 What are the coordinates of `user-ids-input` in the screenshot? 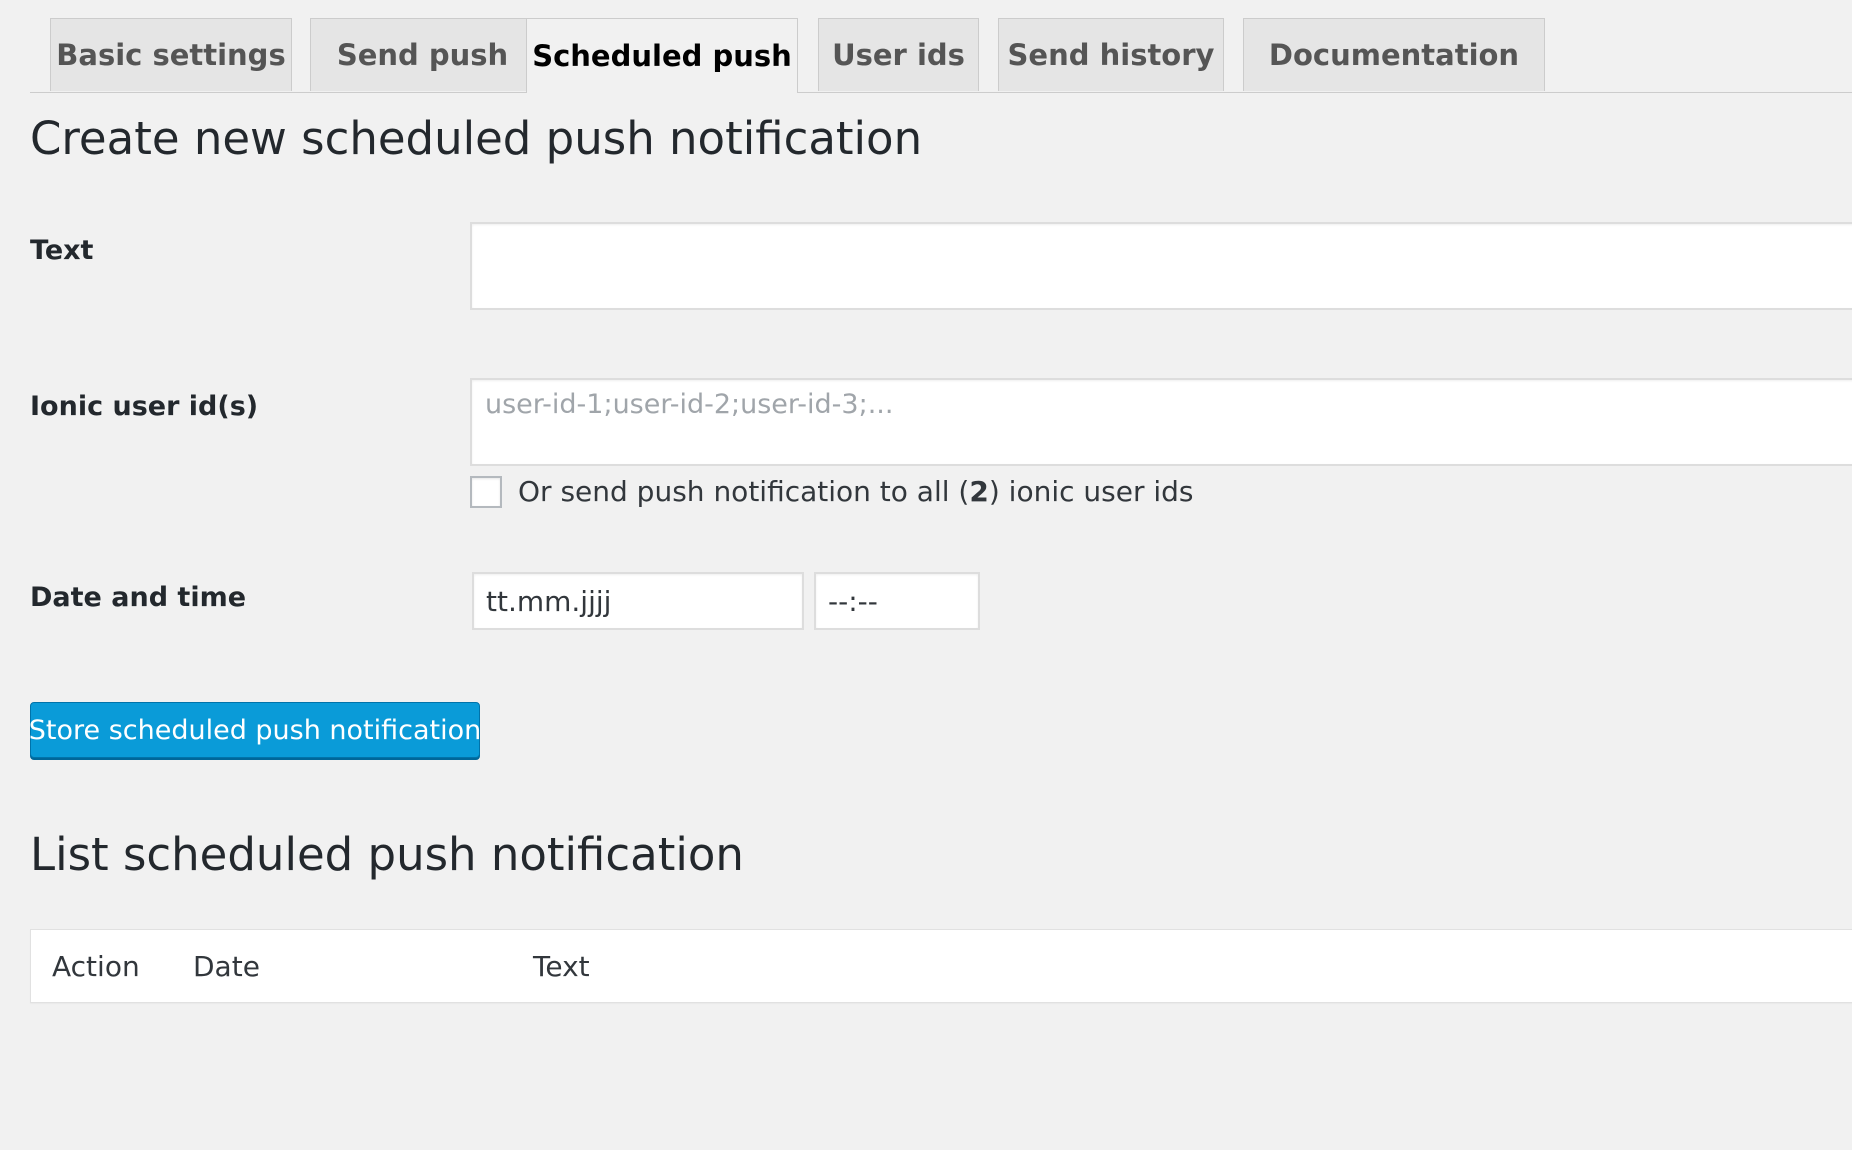 It's located at (1161, 422).